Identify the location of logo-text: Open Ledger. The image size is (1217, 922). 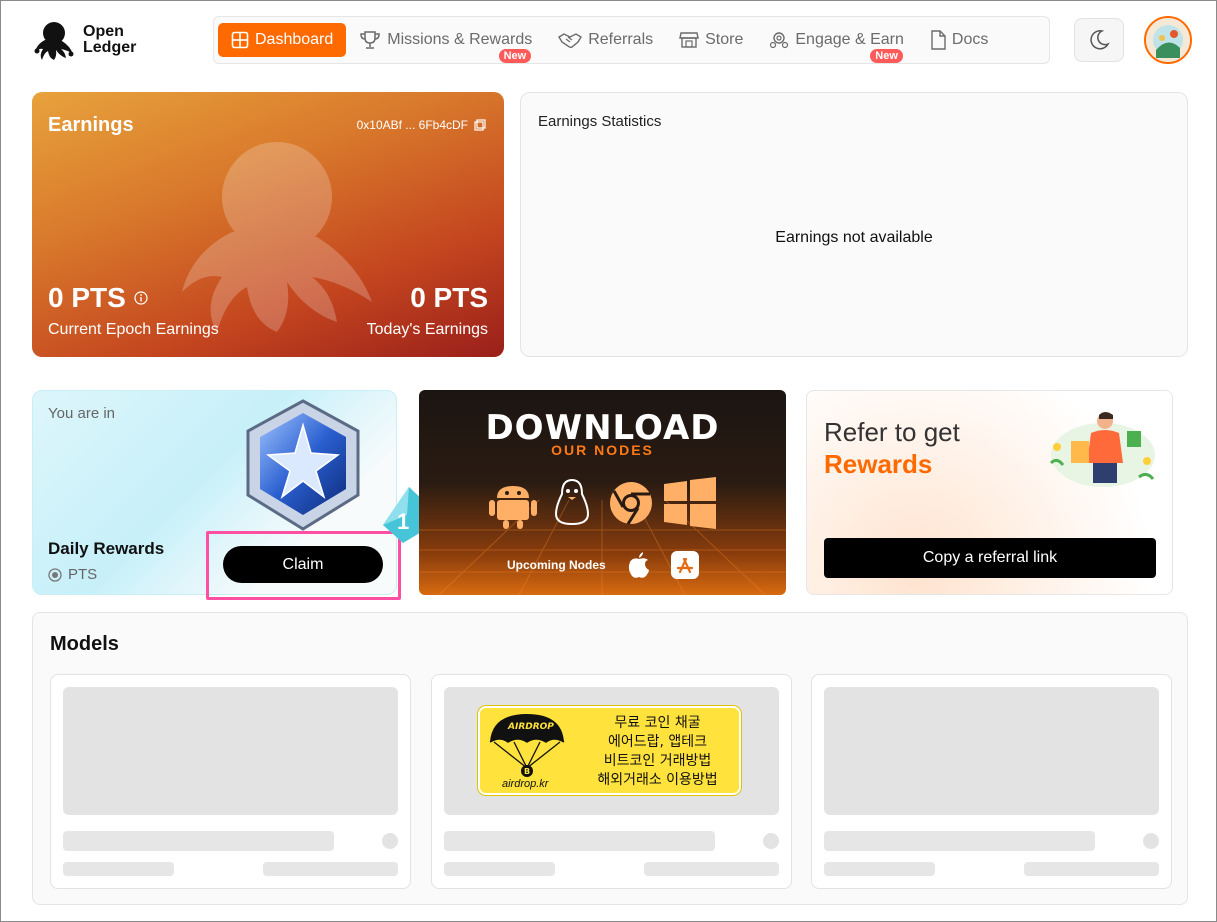
(109, 40).